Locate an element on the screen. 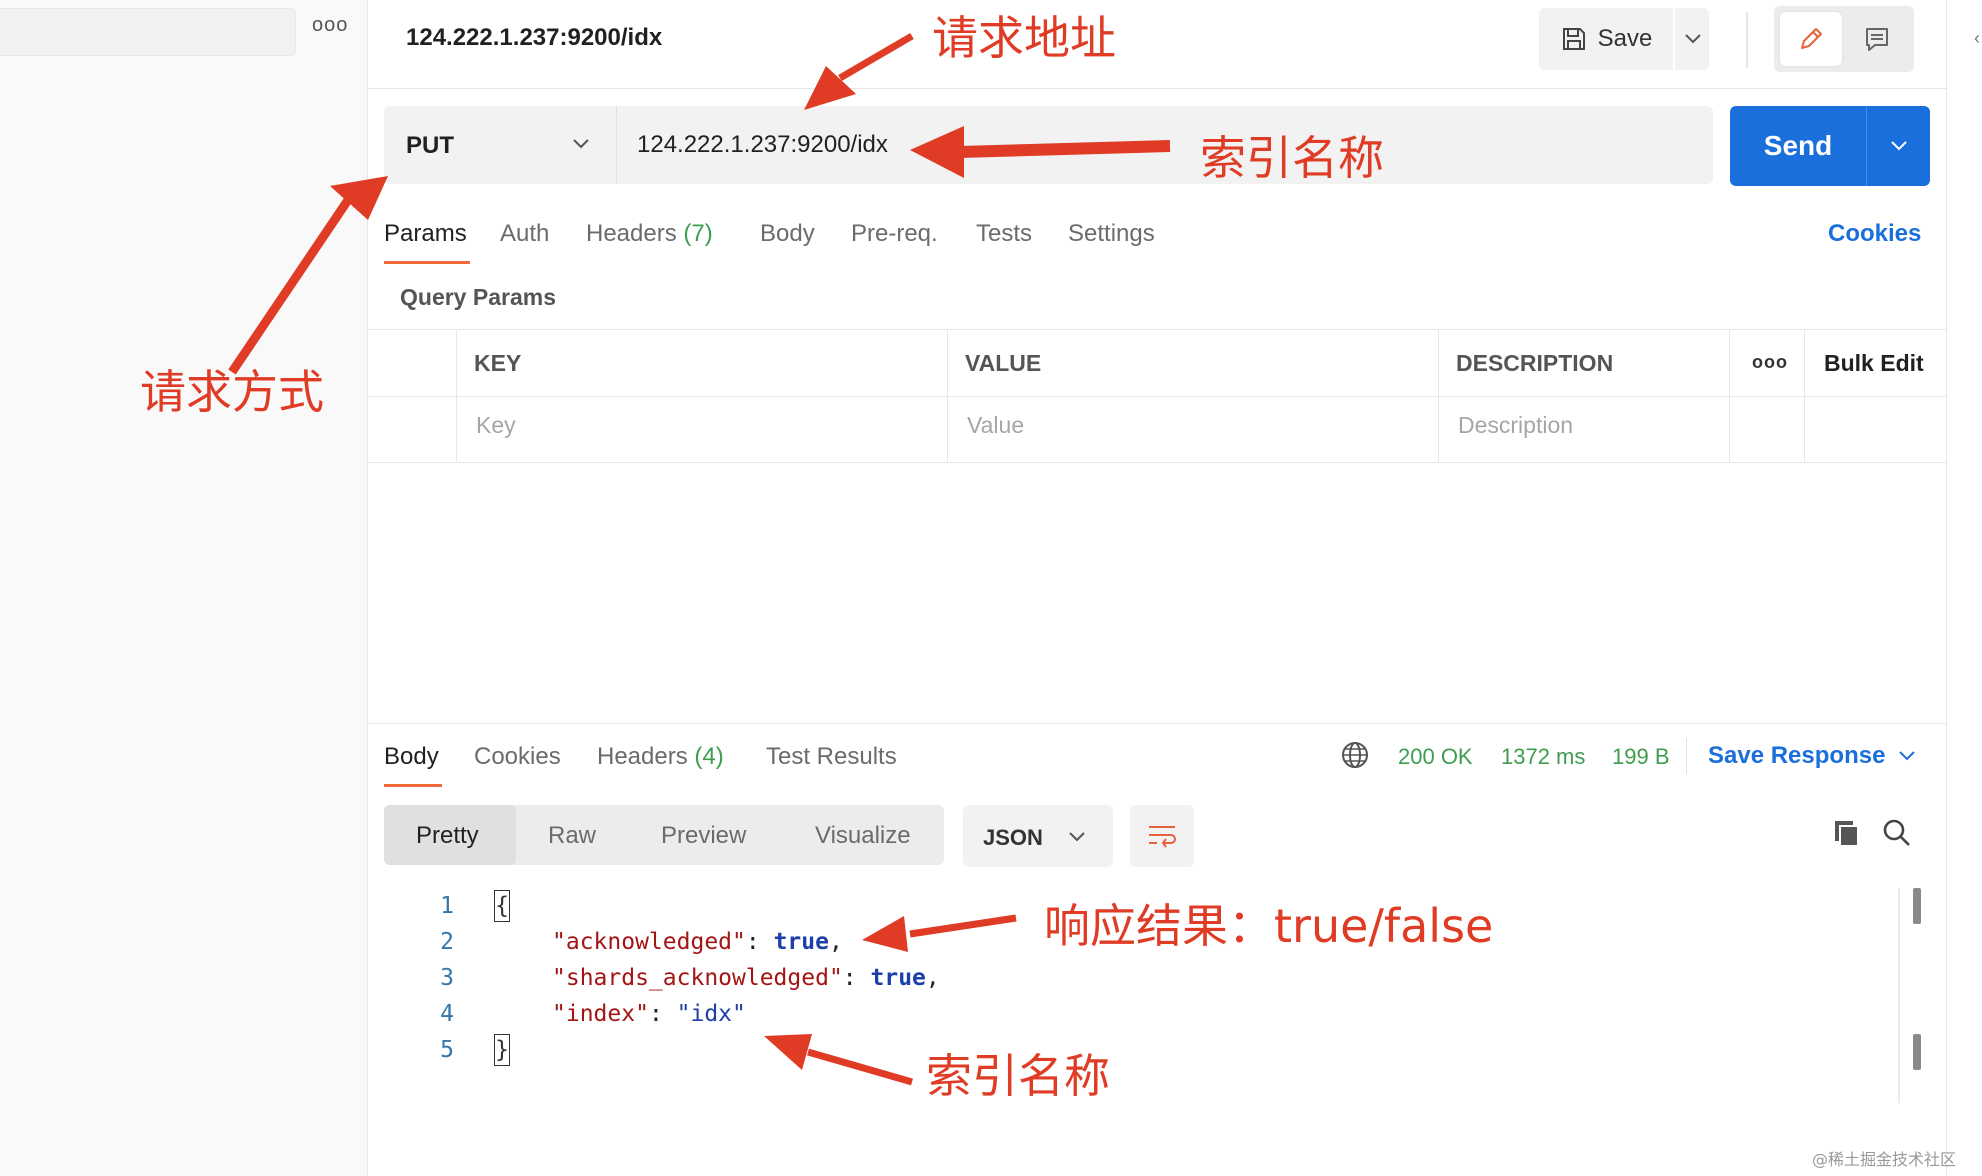 This screenshot has height=1176, width=1982. watermark: @稀土掘金技术社区 is located at coordinates (1884, 1159).